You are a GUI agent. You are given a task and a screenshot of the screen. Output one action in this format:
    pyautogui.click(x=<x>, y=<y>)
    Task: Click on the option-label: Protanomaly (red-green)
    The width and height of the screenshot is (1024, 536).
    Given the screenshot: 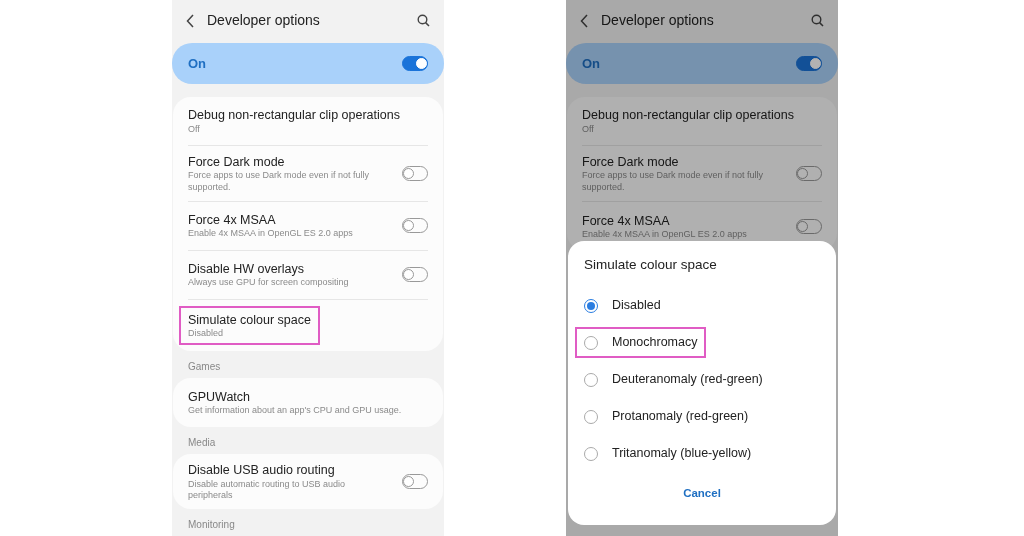 What is the action you would take?
    pyautogui.click(x=680, y=417)
    